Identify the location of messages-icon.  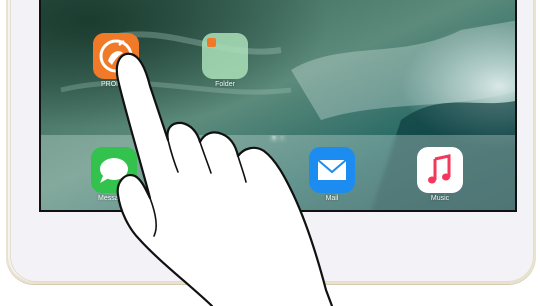
(114, 170).